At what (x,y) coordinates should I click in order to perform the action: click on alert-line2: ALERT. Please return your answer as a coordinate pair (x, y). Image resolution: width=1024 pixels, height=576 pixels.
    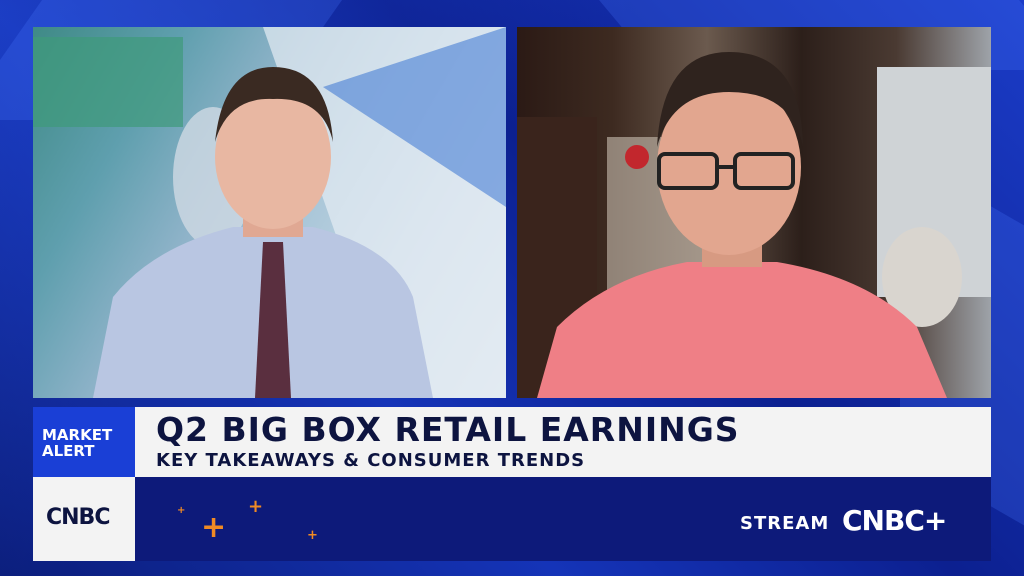
    Looking at the image, I should click on (68, 451).